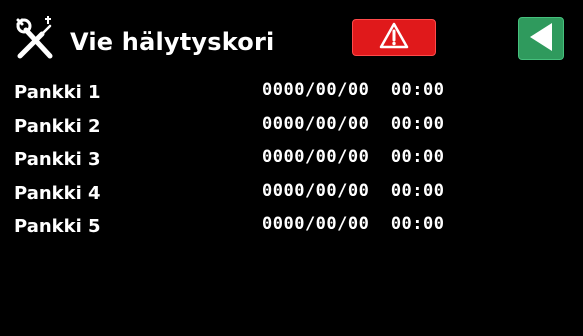  Describe the element at coordinates (57, 126) in the screenshot. I see `bank-label: Pankki 2` at that location.